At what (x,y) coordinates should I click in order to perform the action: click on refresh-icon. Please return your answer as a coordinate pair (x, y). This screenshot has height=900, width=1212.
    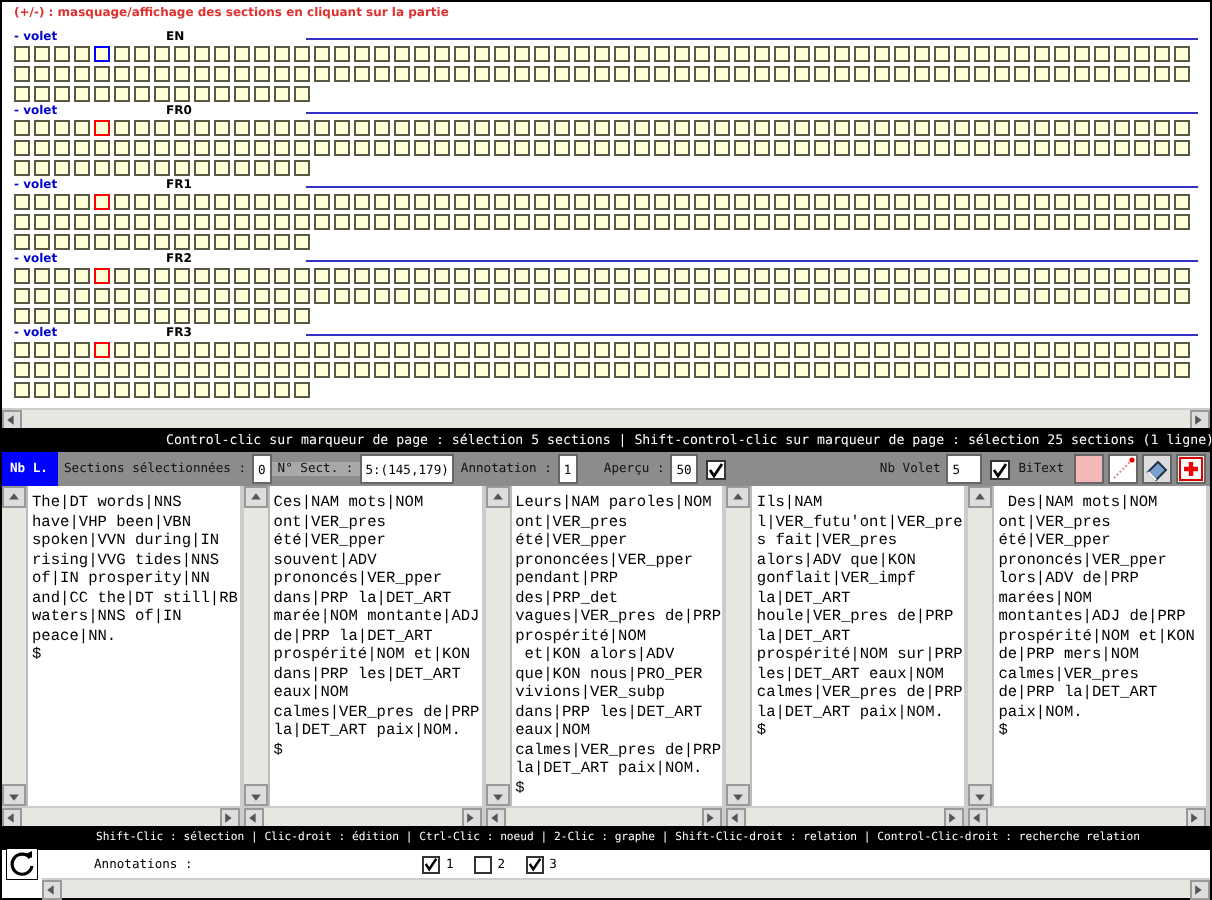
    Looking at the image, I should click on (22, 864).